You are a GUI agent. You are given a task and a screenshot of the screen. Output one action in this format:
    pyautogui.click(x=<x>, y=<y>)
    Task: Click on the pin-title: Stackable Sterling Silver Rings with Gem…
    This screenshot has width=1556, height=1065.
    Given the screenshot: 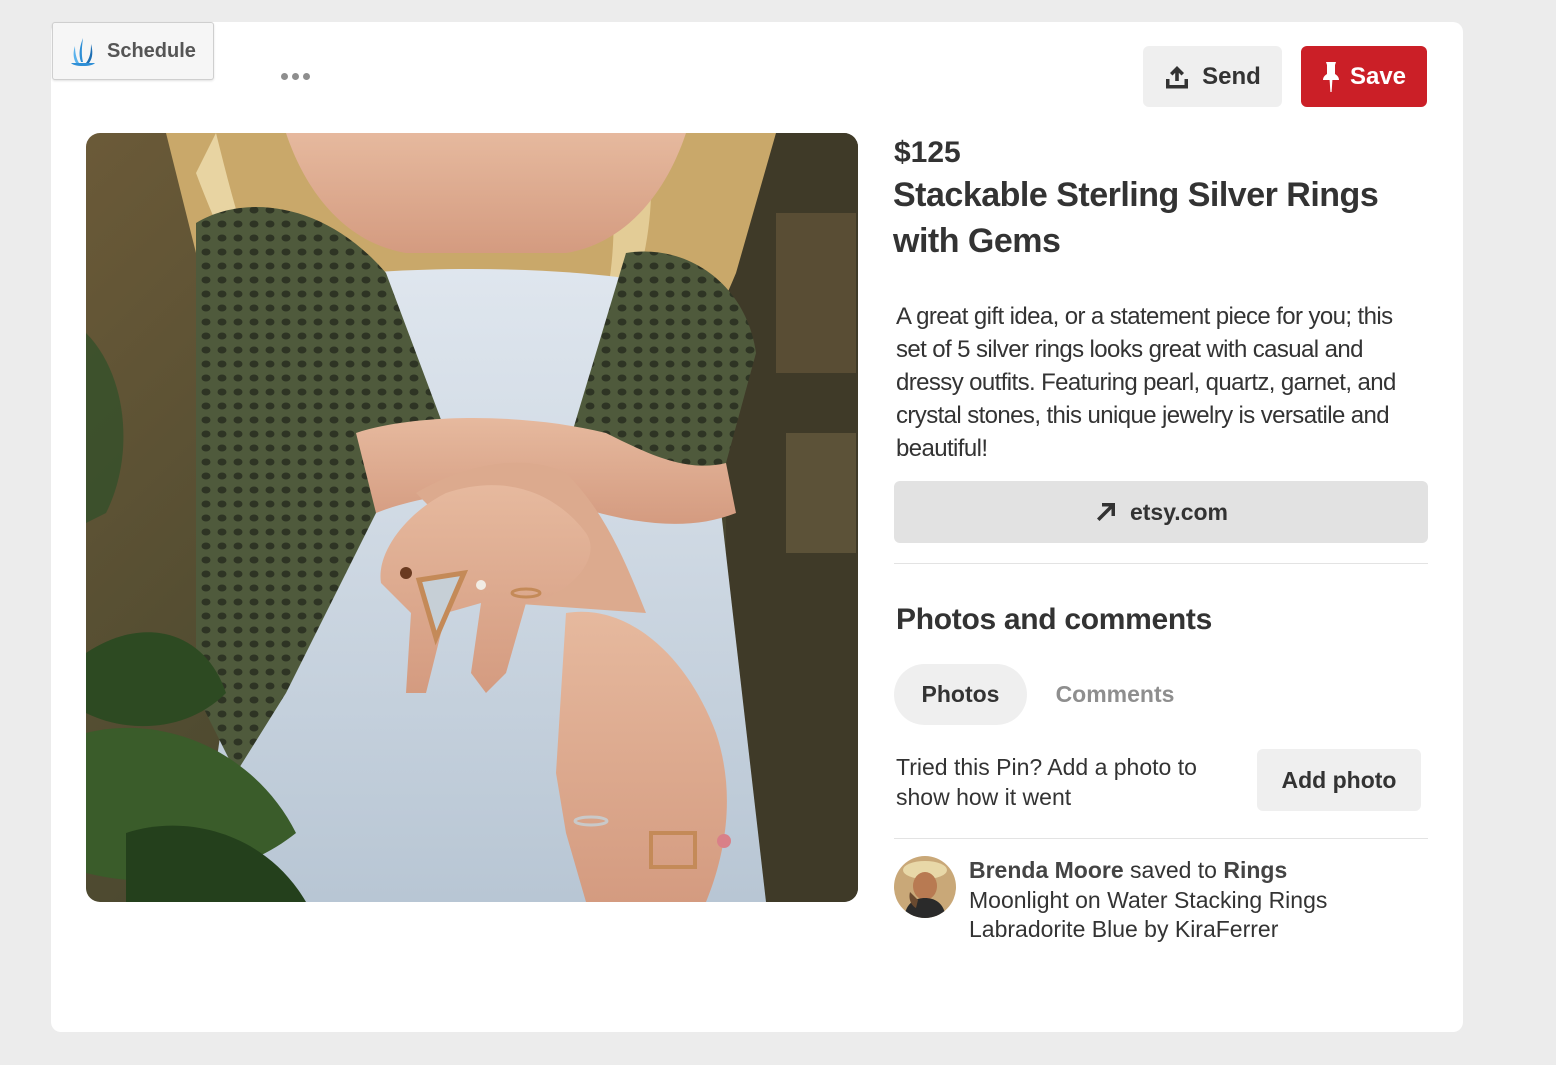 What is the action you would take?
    pyautogui.click(x=1136, y=218)
    